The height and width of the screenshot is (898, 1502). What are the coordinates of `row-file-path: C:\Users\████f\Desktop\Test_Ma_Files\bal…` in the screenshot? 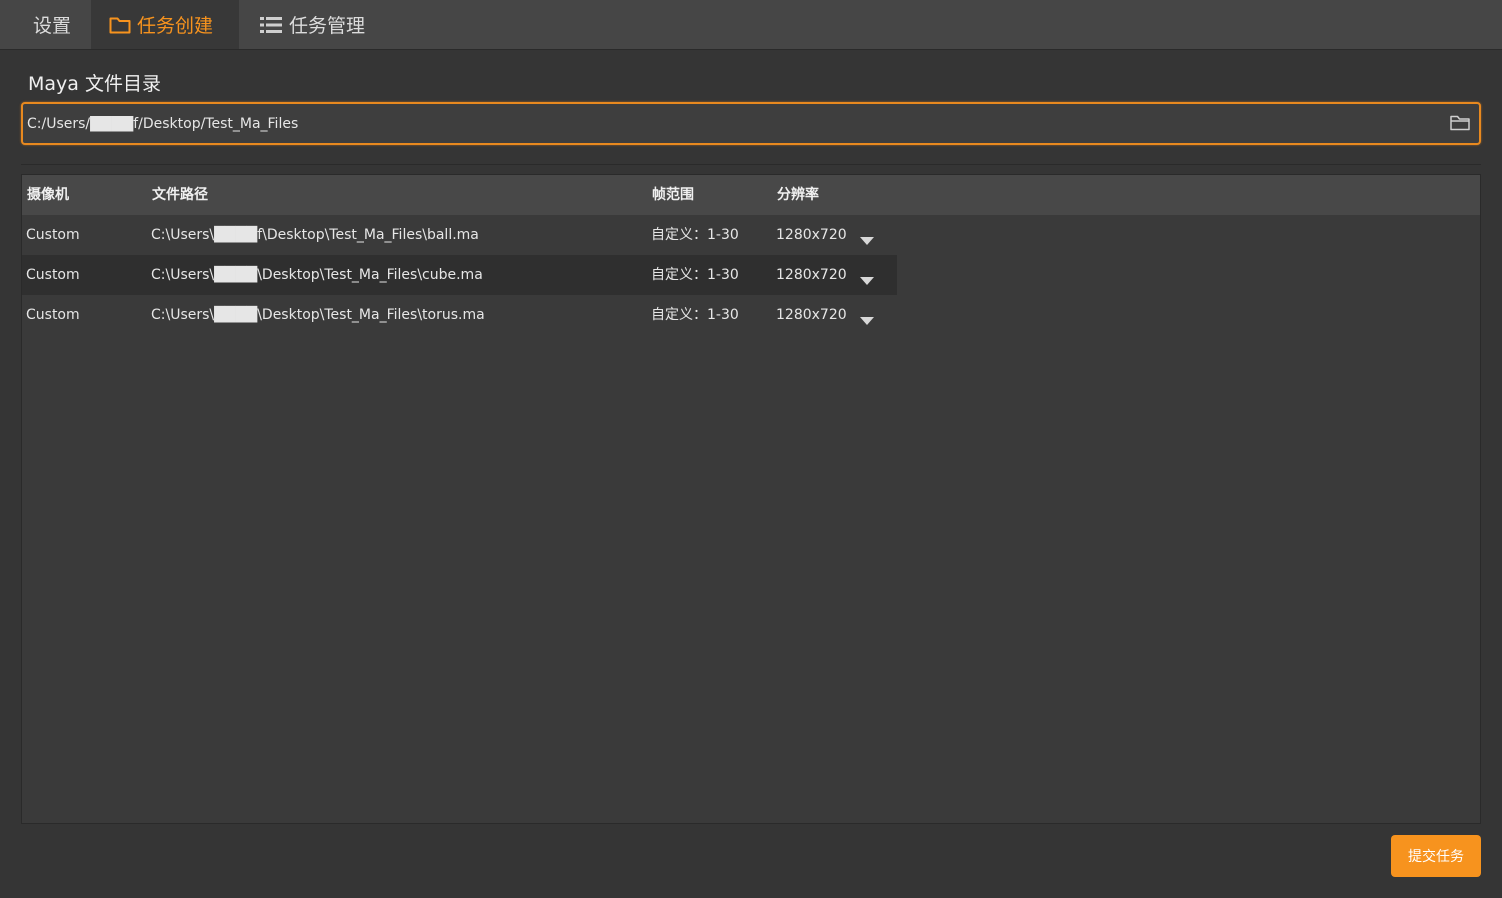 It's located at (315, 235).